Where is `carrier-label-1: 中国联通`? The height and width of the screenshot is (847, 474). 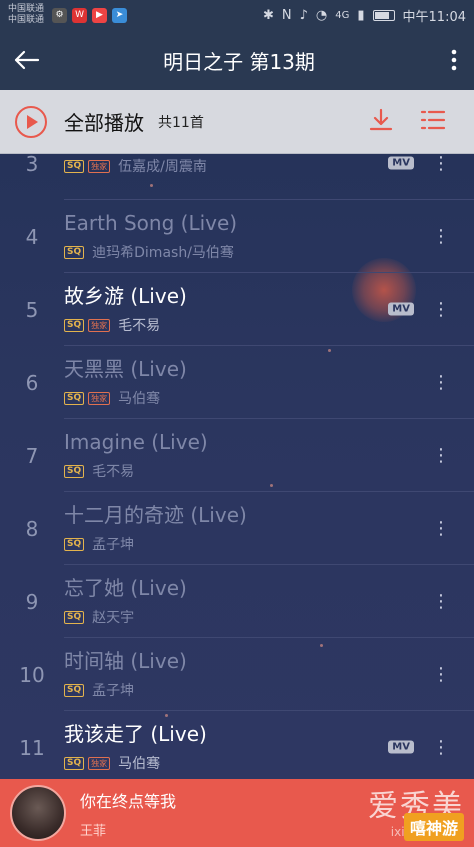
carrier-label-1: 中国联通 is located at coordinates (26, 9).